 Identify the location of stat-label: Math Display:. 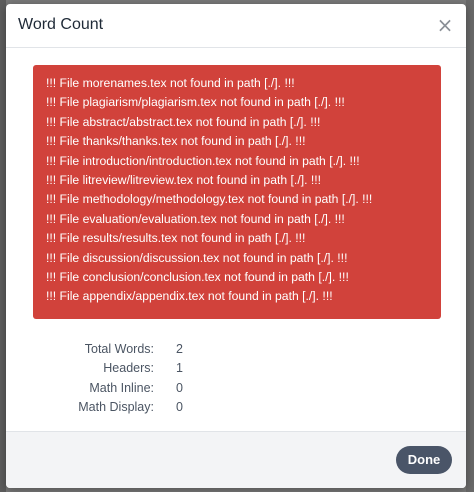
(116, 406).